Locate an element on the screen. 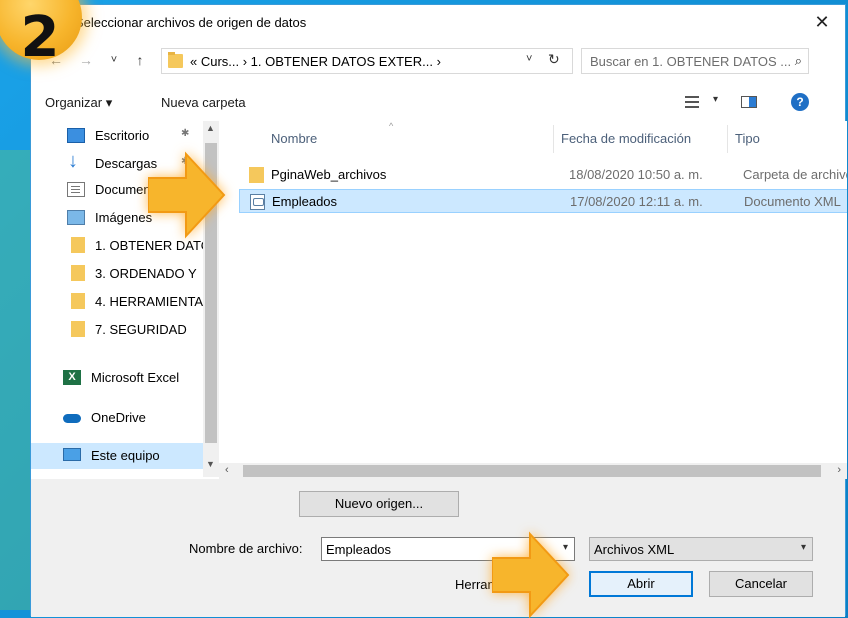 The width and height of the screenshot is (848, 618). horizontal-scroll-thumb is located at coordinates (532, 471).